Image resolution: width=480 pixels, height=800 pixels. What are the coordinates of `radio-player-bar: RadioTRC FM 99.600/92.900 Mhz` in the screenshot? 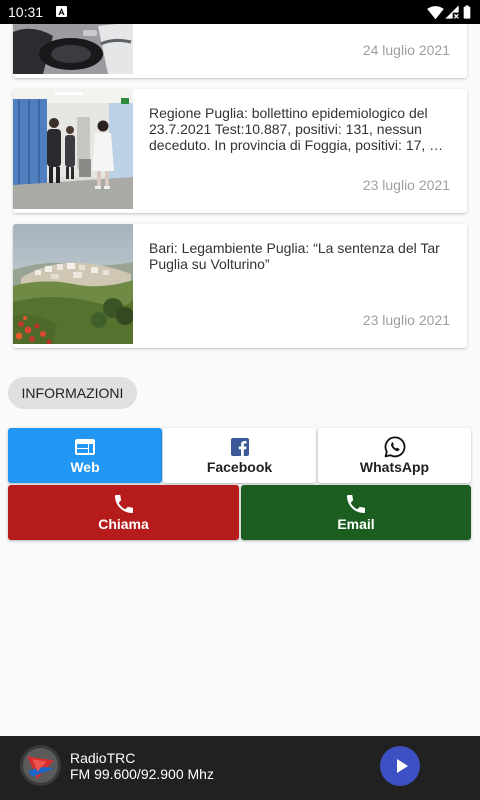 It's located at (240, 768).